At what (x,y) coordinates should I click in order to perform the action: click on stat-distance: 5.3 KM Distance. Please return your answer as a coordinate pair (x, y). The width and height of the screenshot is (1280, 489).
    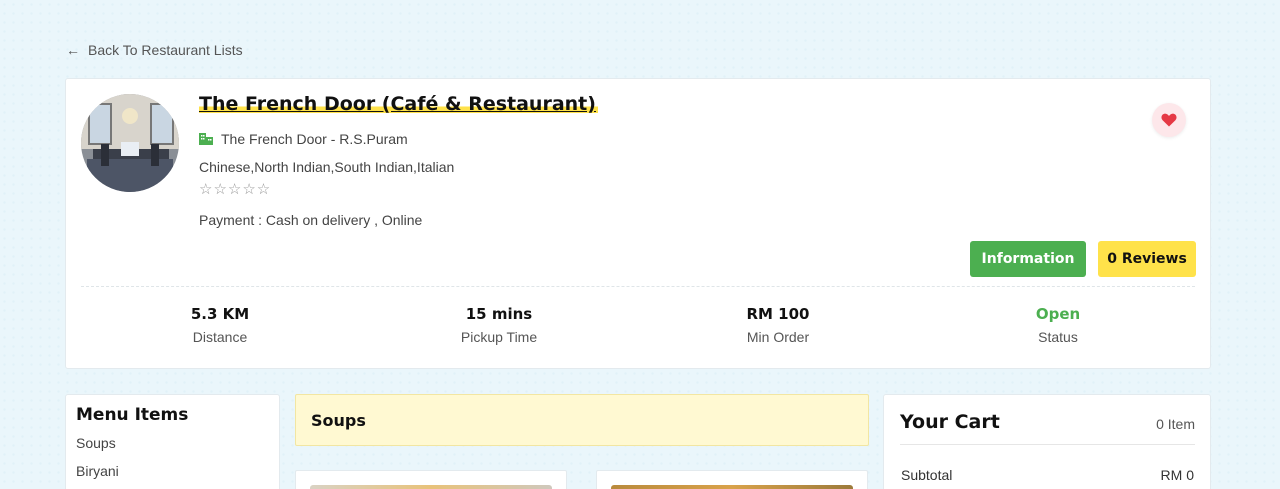
    Looking at the image, I should click on (220, 325).